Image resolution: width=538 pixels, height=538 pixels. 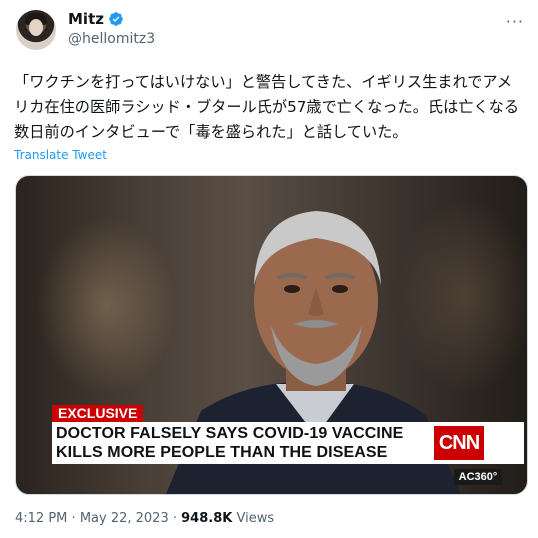 I want to click on views-count: 948.8K, so click(x=207, y=518).